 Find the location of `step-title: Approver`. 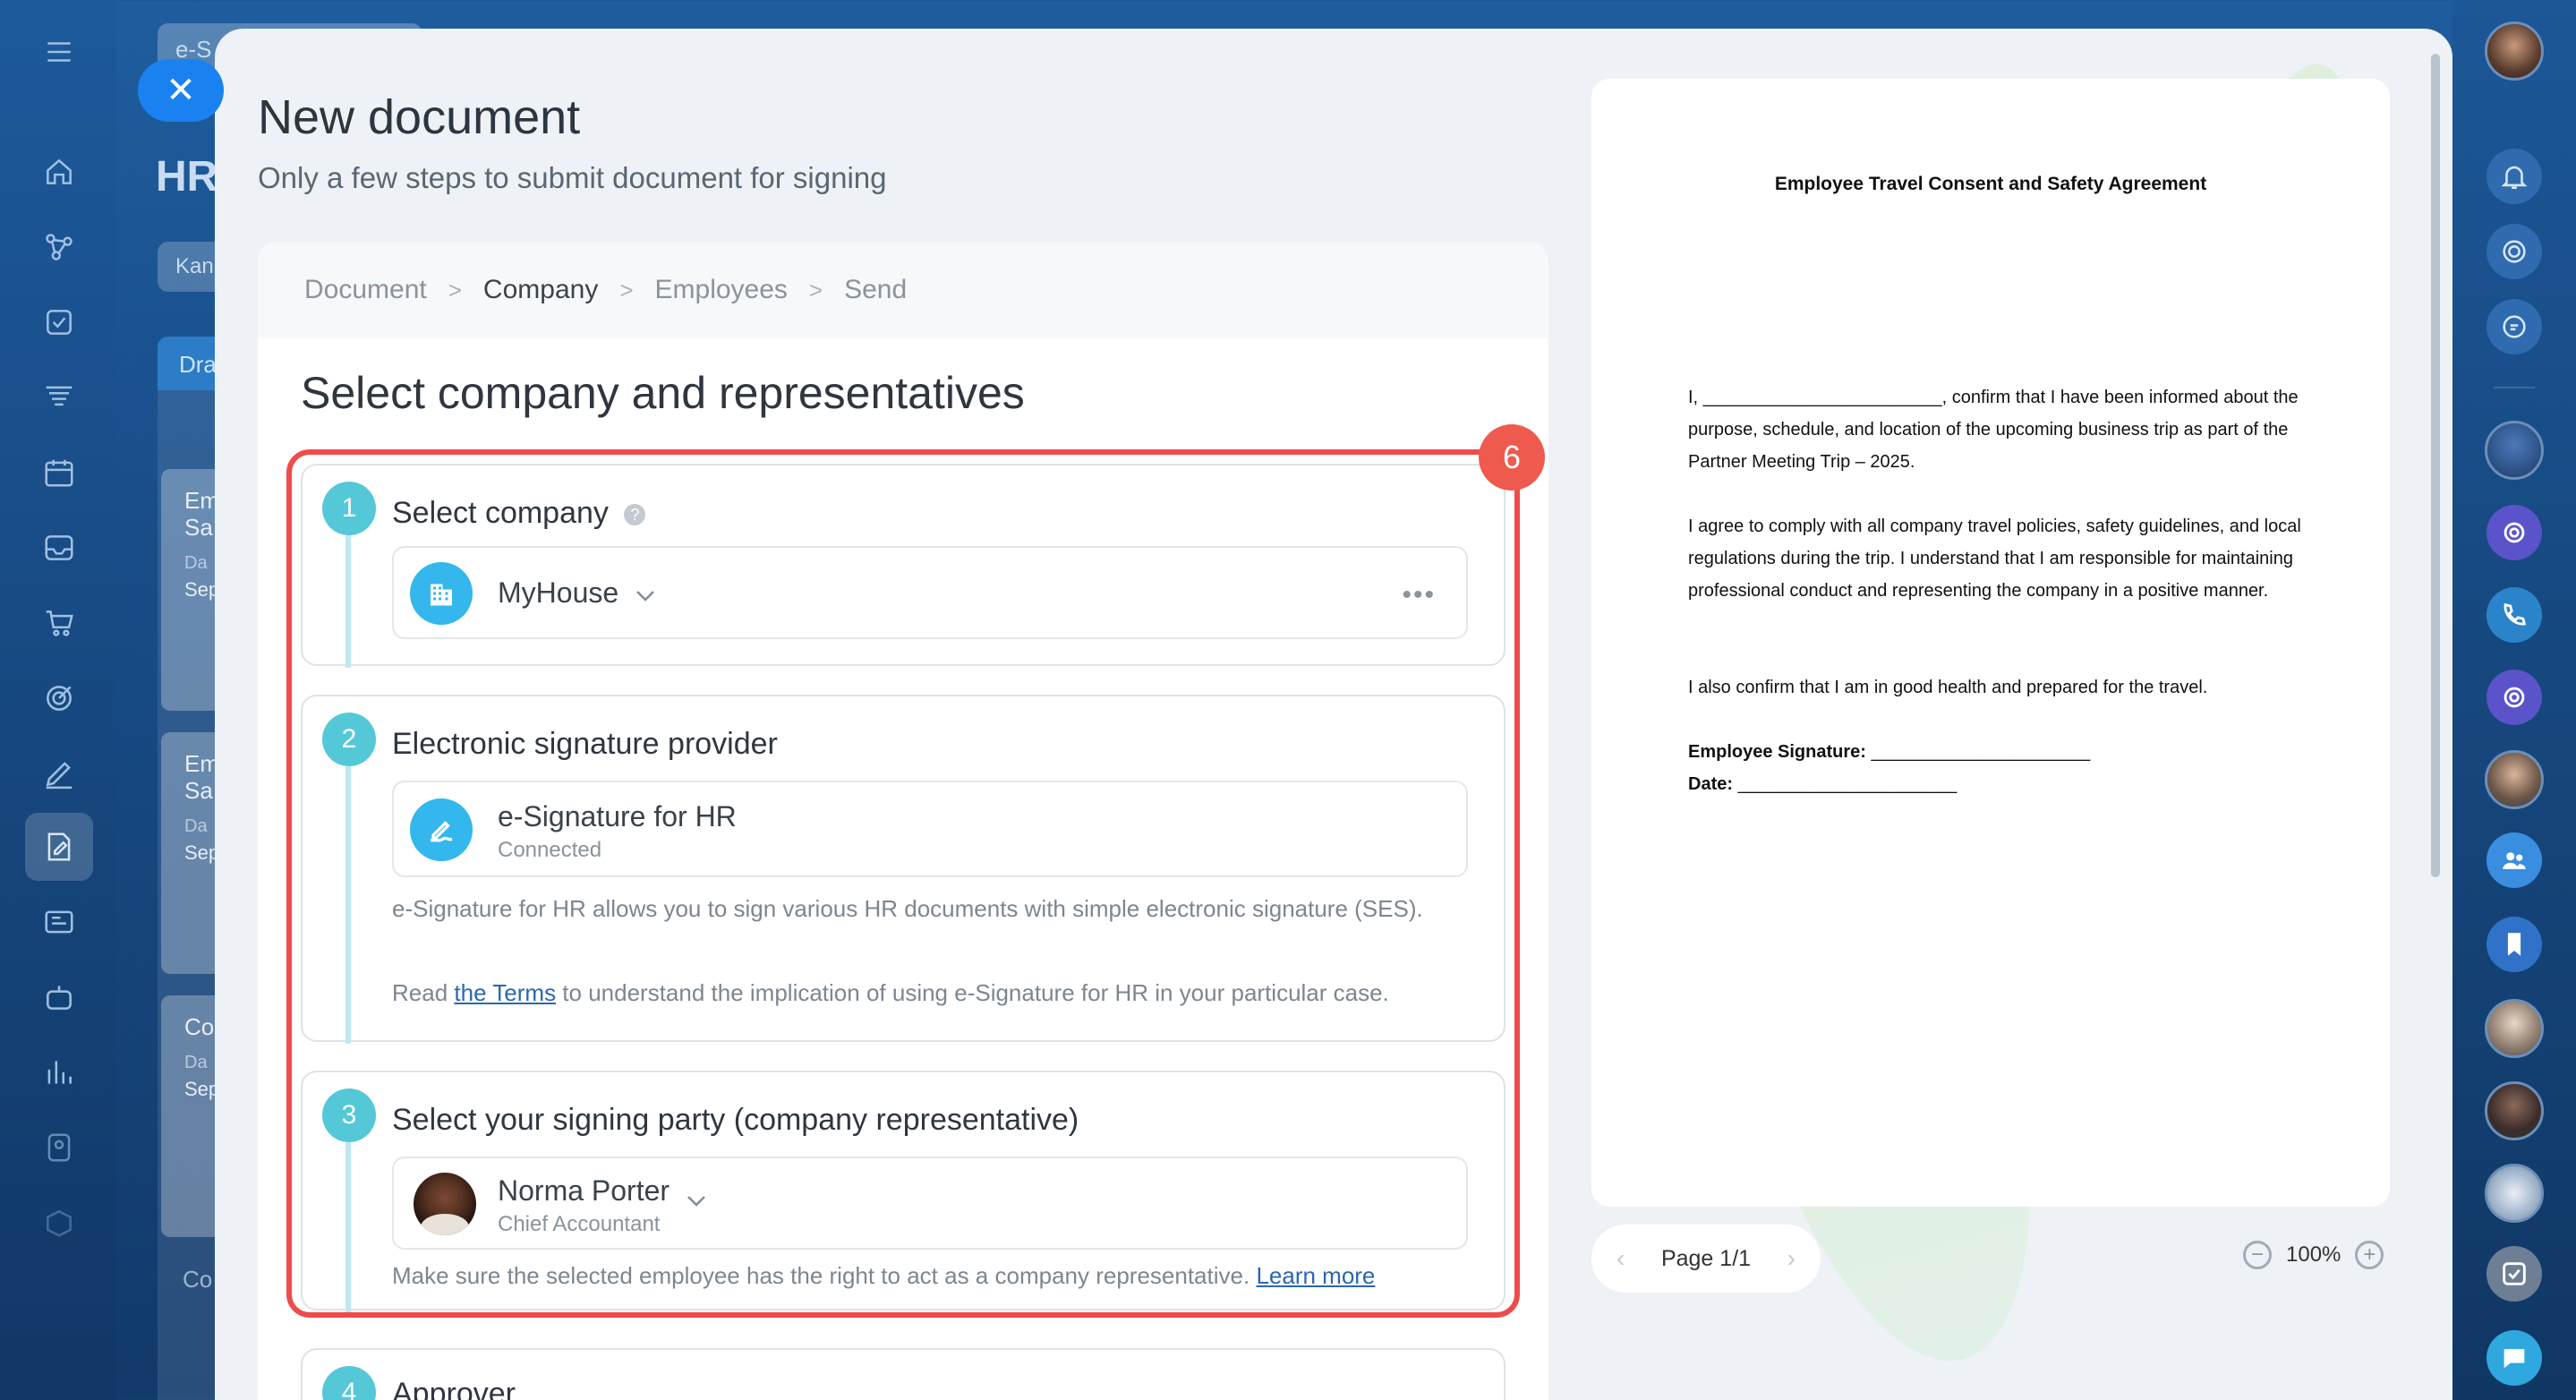

step-title: Approver is located at coordinates (454, 1389).